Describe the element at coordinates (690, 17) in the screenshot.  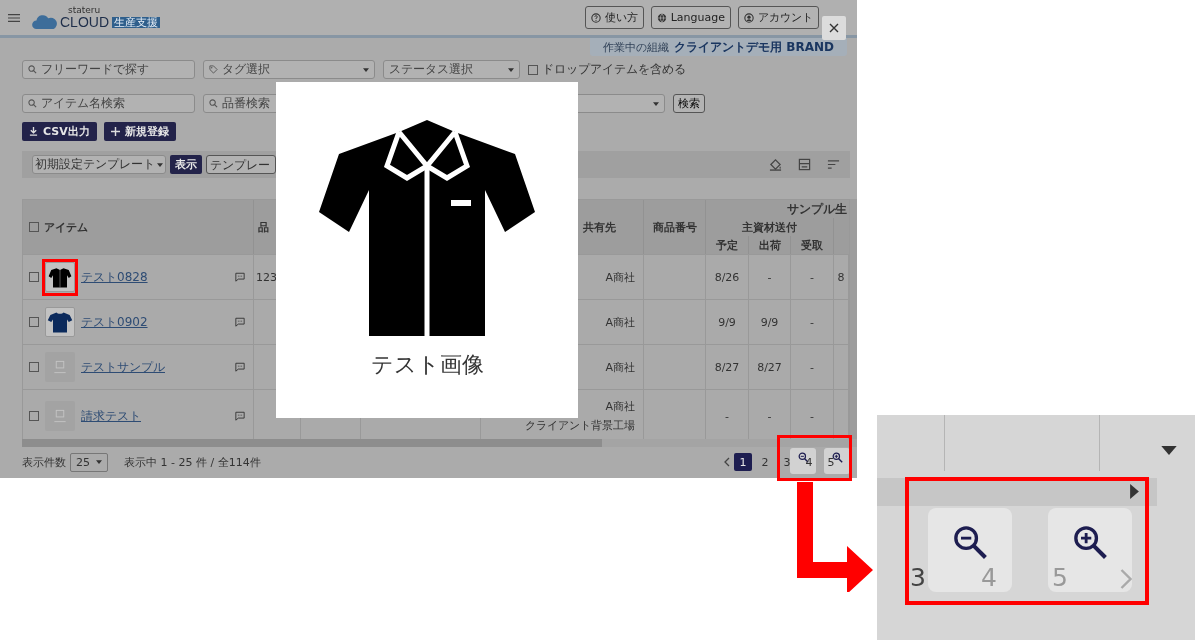
I see `header-button: Language` at that location.